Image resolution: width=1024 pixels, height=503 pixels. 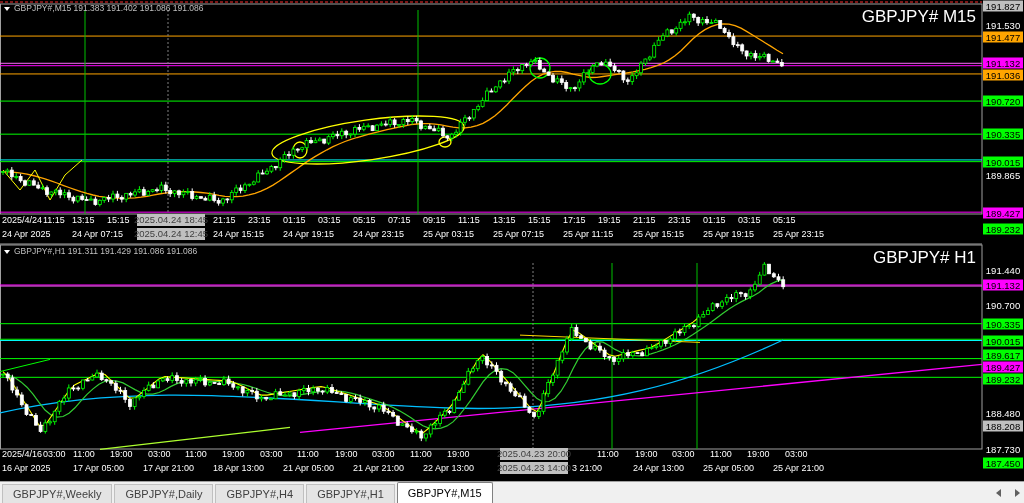 I want to click on time-axis-label: 25 Apr 19:15, so click(x=729, y=234).